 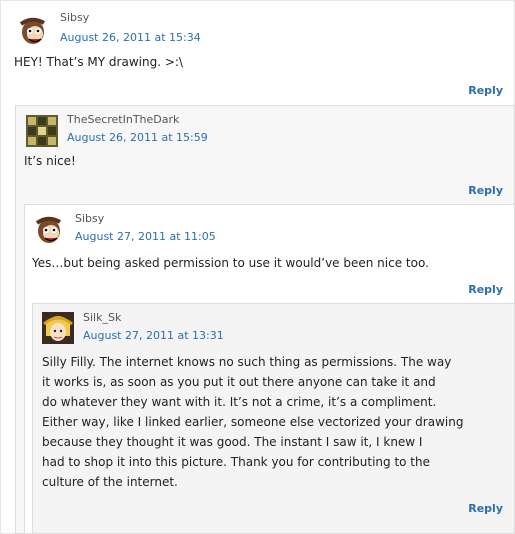 I want to click on anime-character-icon, so click(x=58, y=328).